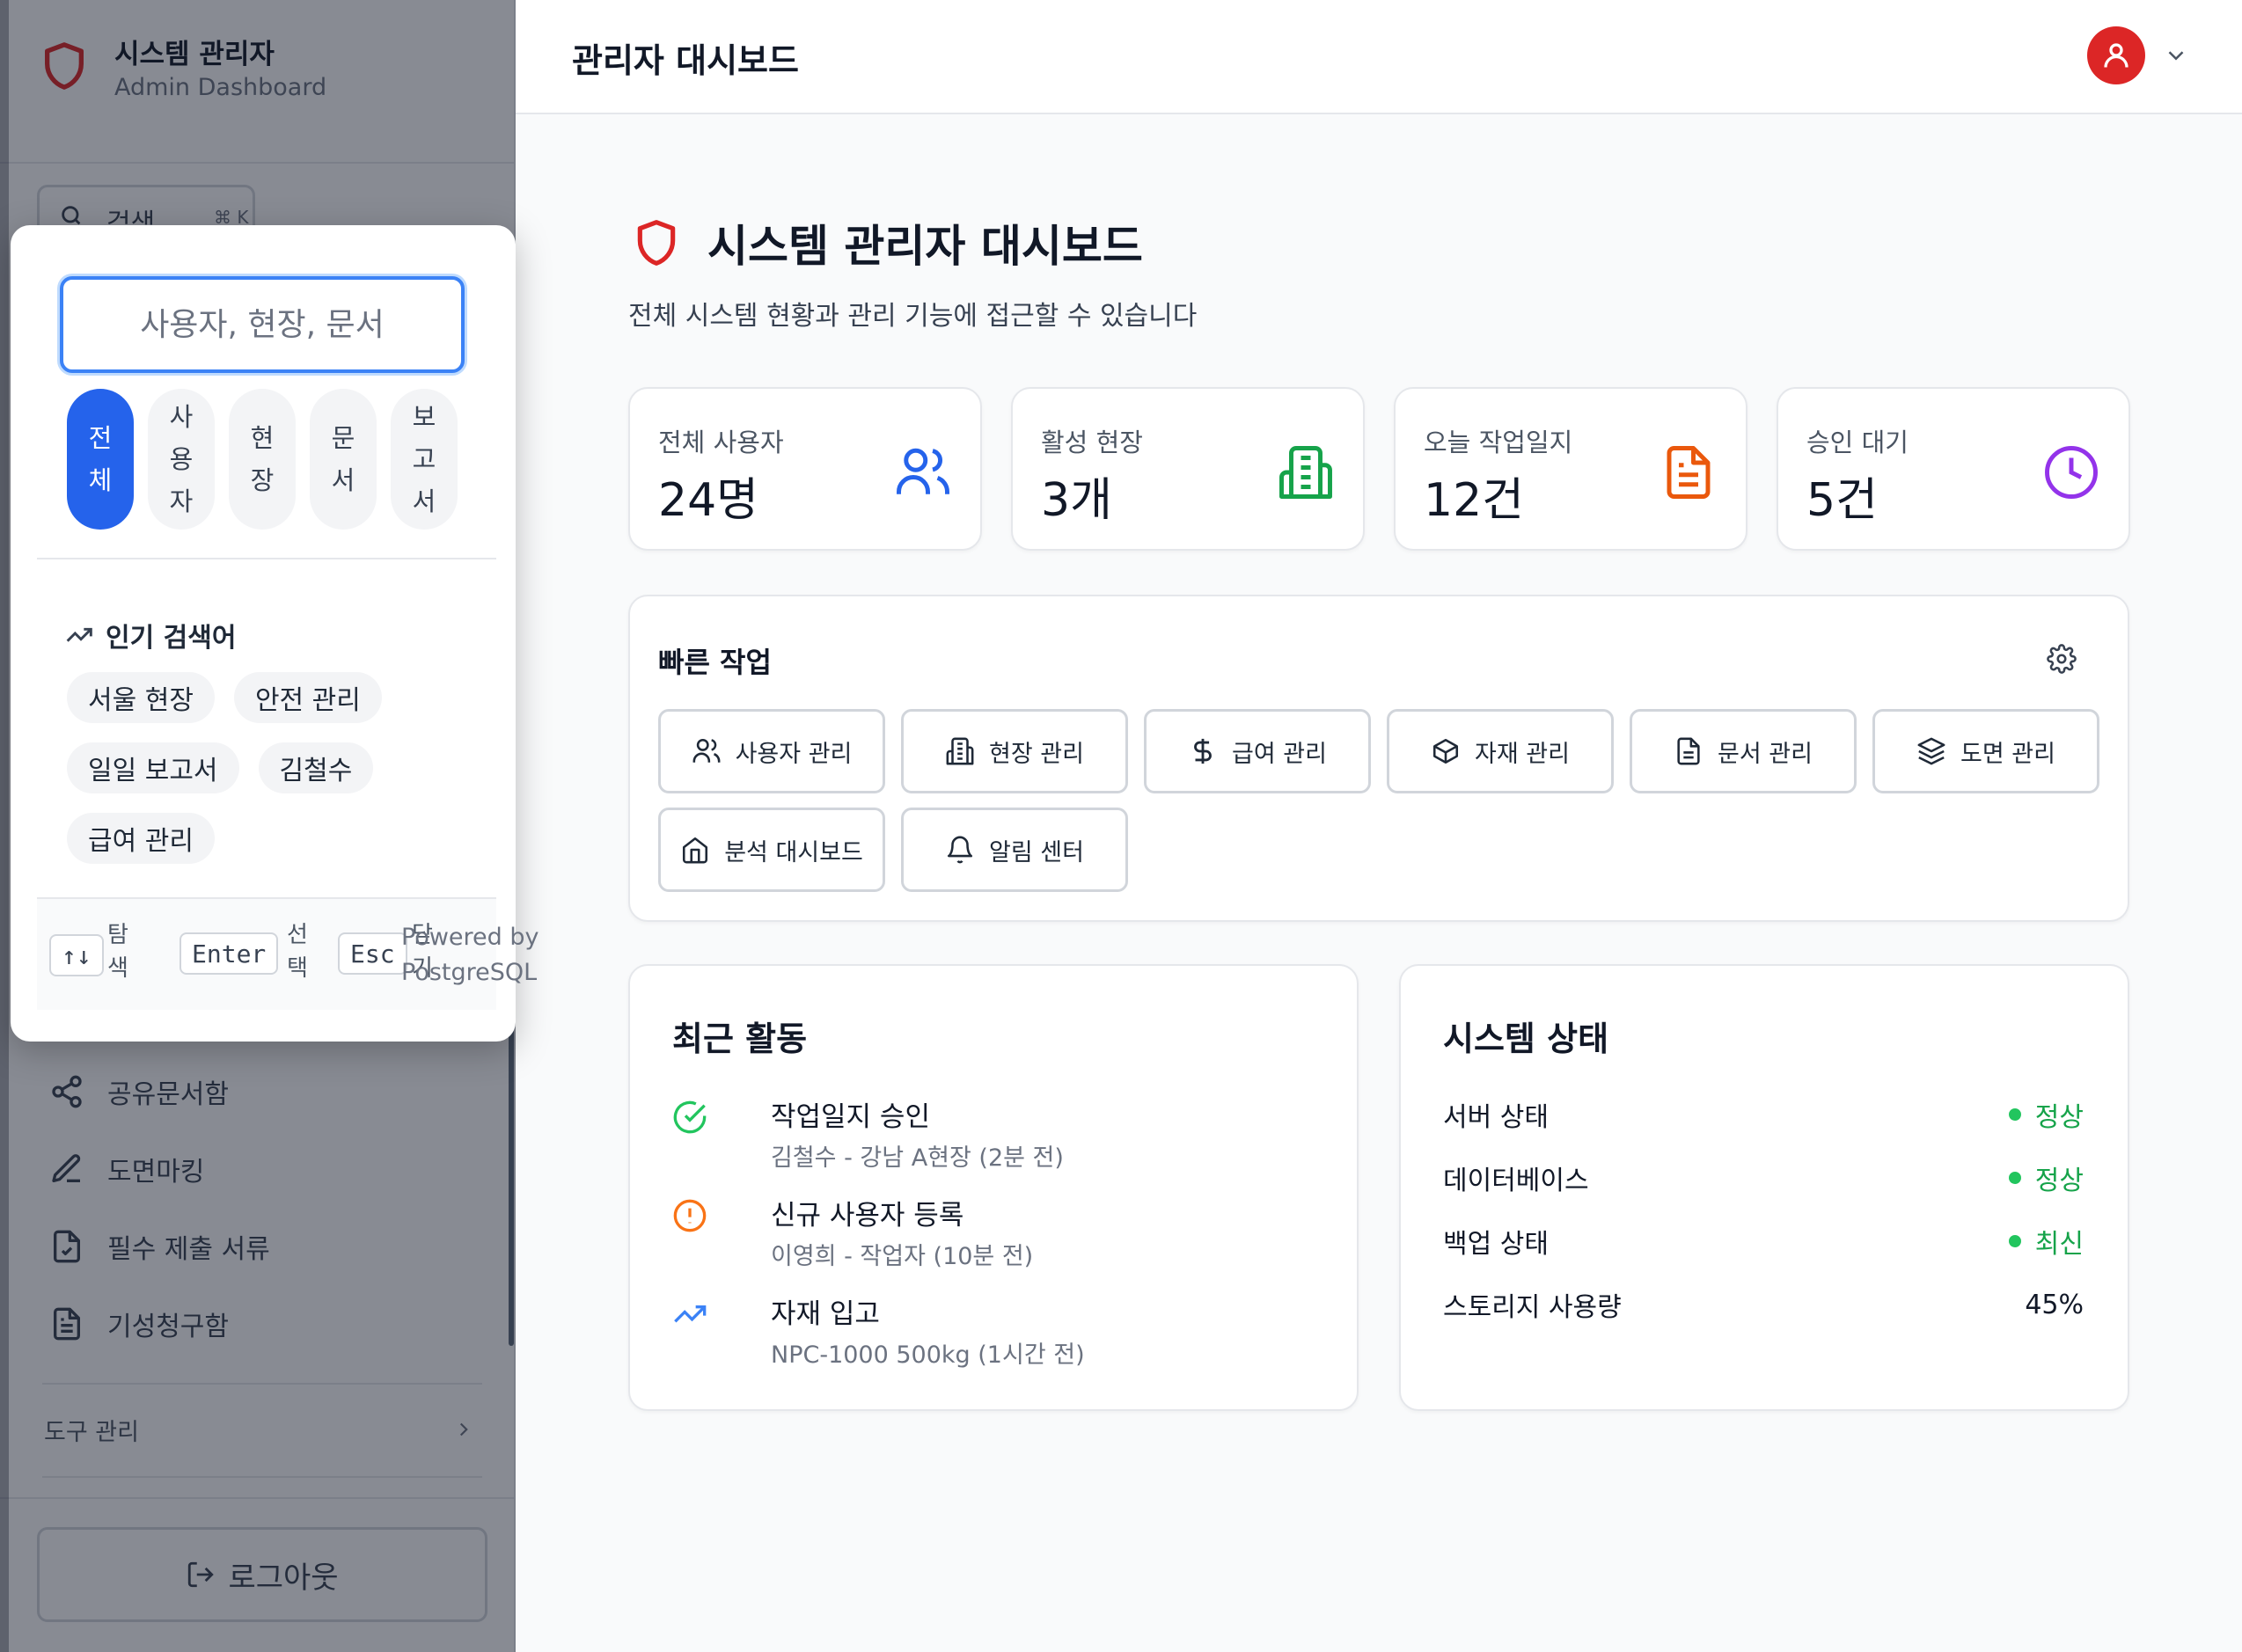  Describe the element at coordinates (1766, 754) in the screenshot. I see `button-label: 문서 관리` at that location.